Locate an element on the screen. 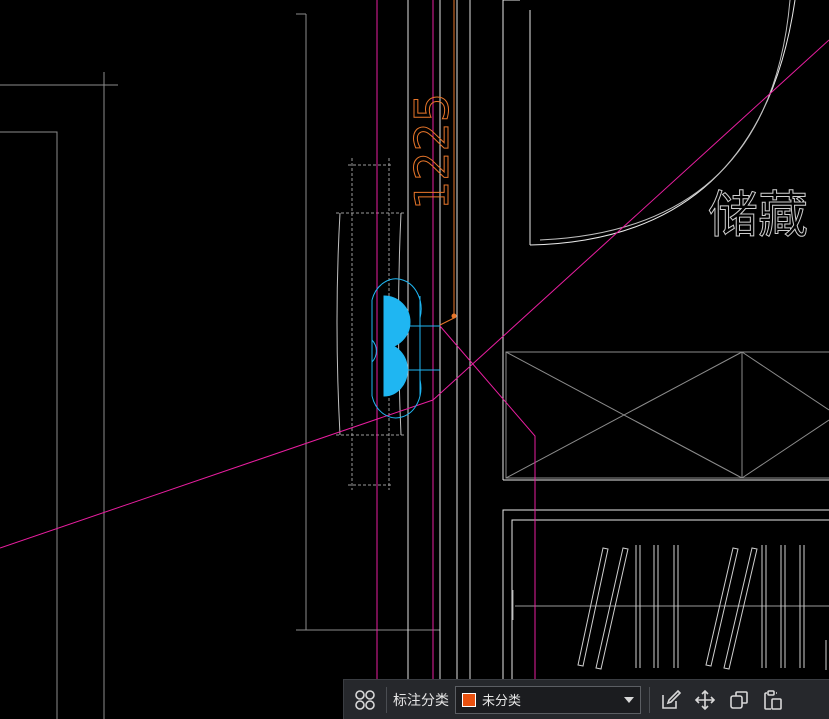 This screenshot has width=829, height=719. category-dropdown: 未分类 is located at coordinates (548, 699).